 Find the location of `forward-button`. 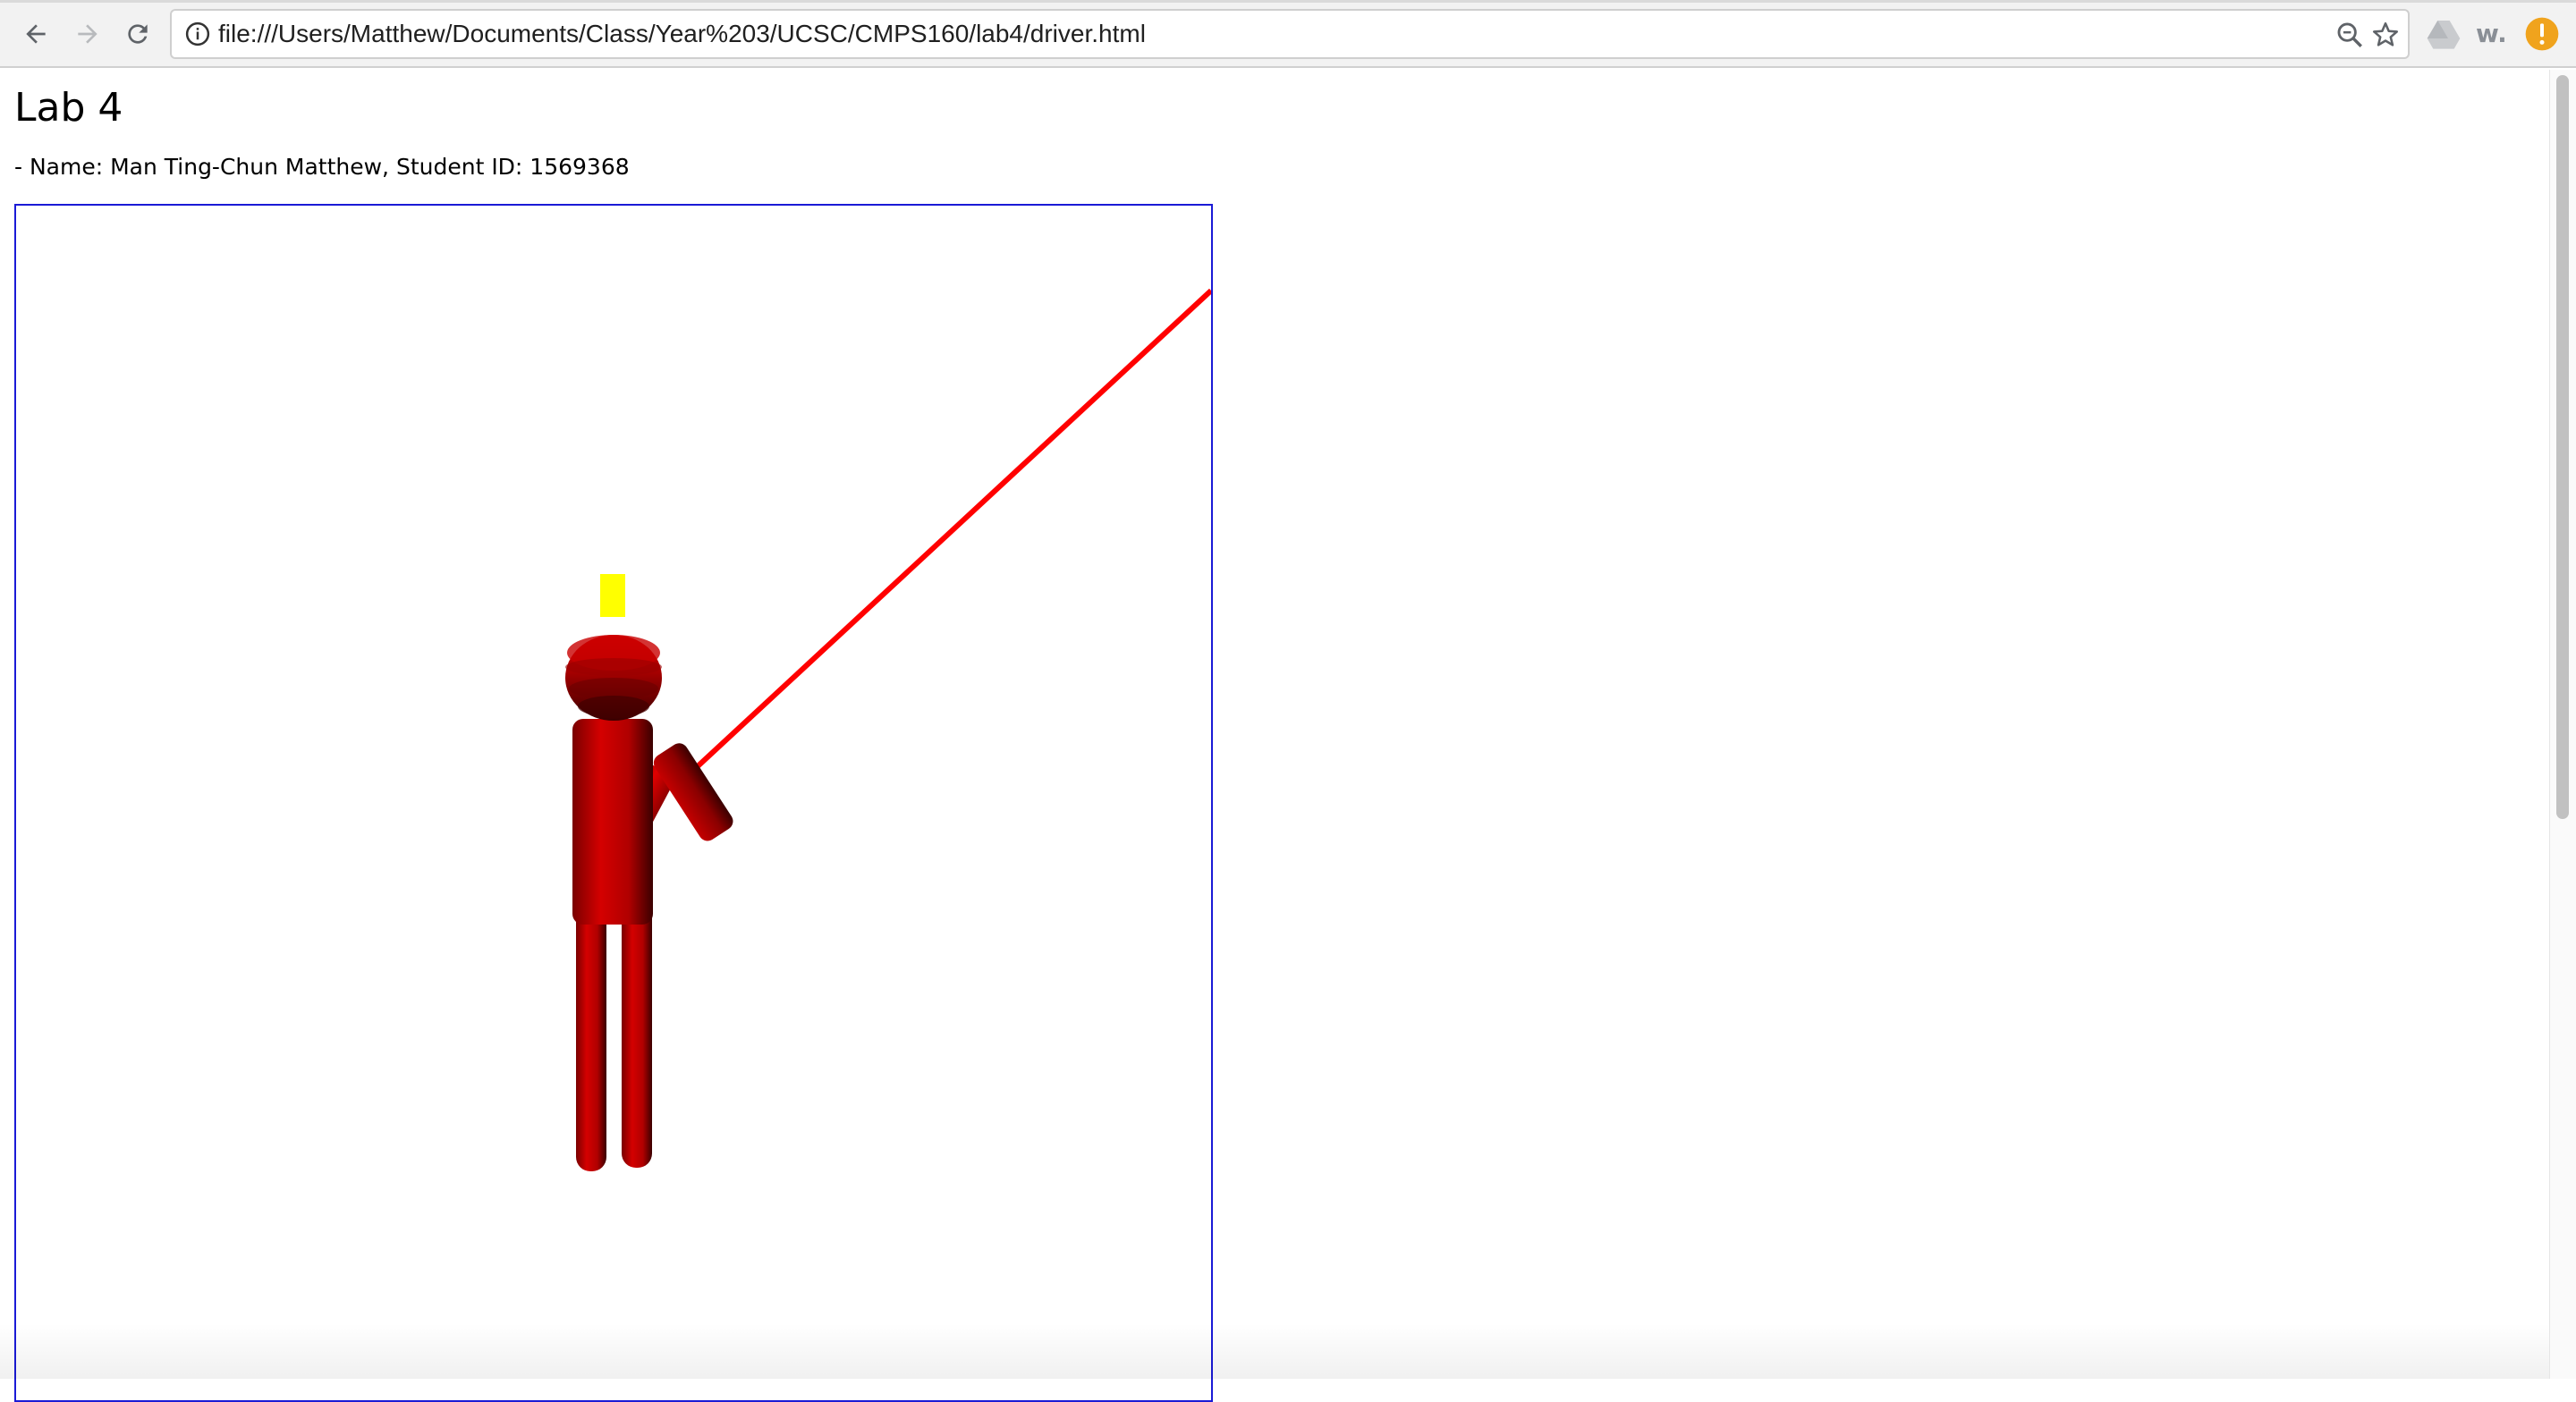

forward-button is located at coordinates (87, 34).